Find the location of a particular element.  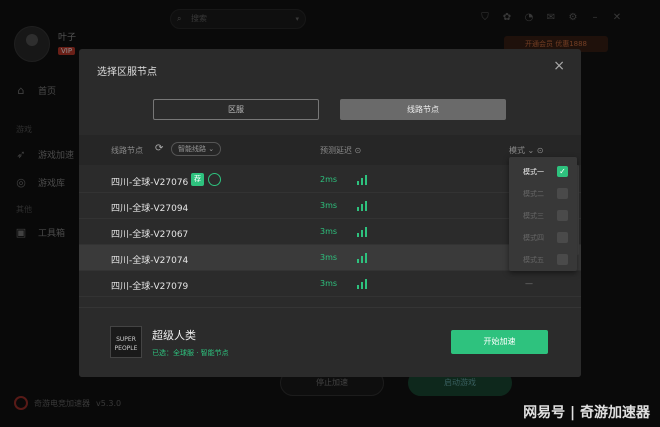

table-row-selected: 四川-全球-V27074 3ms is located at coordinates (330, 258).